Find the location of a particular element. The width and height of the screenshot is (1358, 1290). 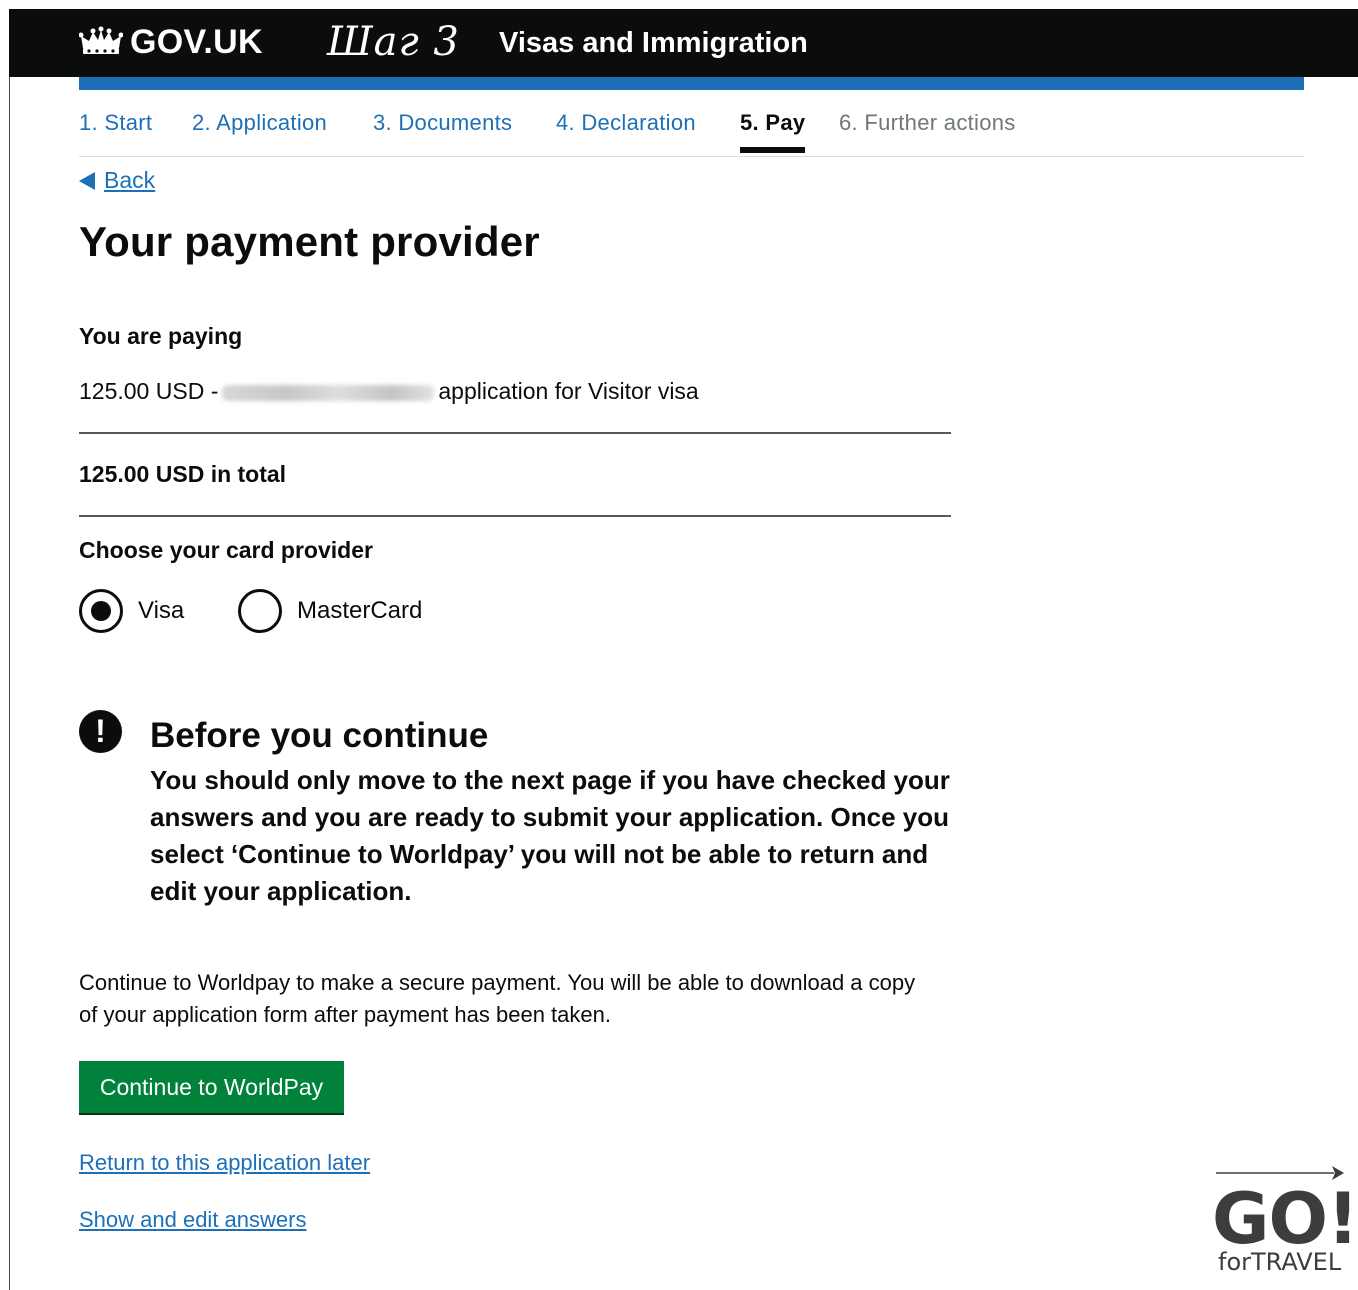

step-pay-label: 5. Pay is located at coordinates (773, 122).